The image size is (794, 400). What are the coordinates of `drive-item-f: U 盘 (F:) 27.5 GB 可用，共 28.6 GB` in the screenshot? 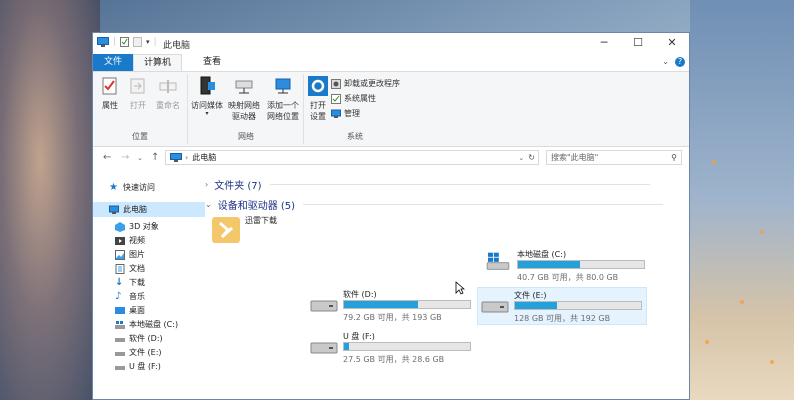 It's located at (392, 348).